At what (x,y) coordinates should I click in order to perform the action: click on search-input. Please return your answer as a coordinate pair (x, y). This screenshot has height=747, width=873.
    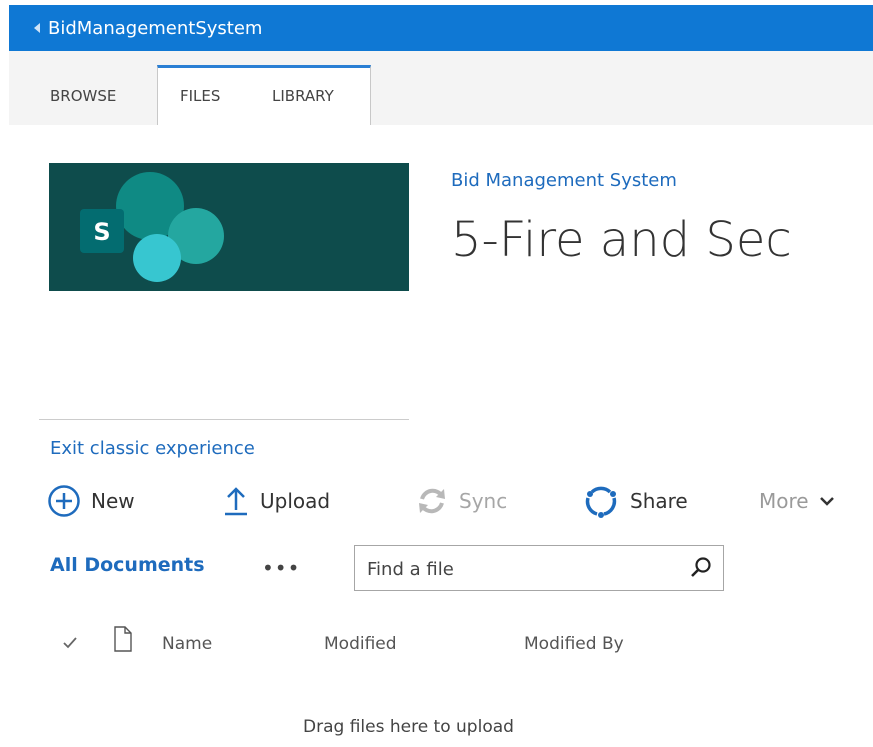
    Looking at the image, I should click on (517, 569).